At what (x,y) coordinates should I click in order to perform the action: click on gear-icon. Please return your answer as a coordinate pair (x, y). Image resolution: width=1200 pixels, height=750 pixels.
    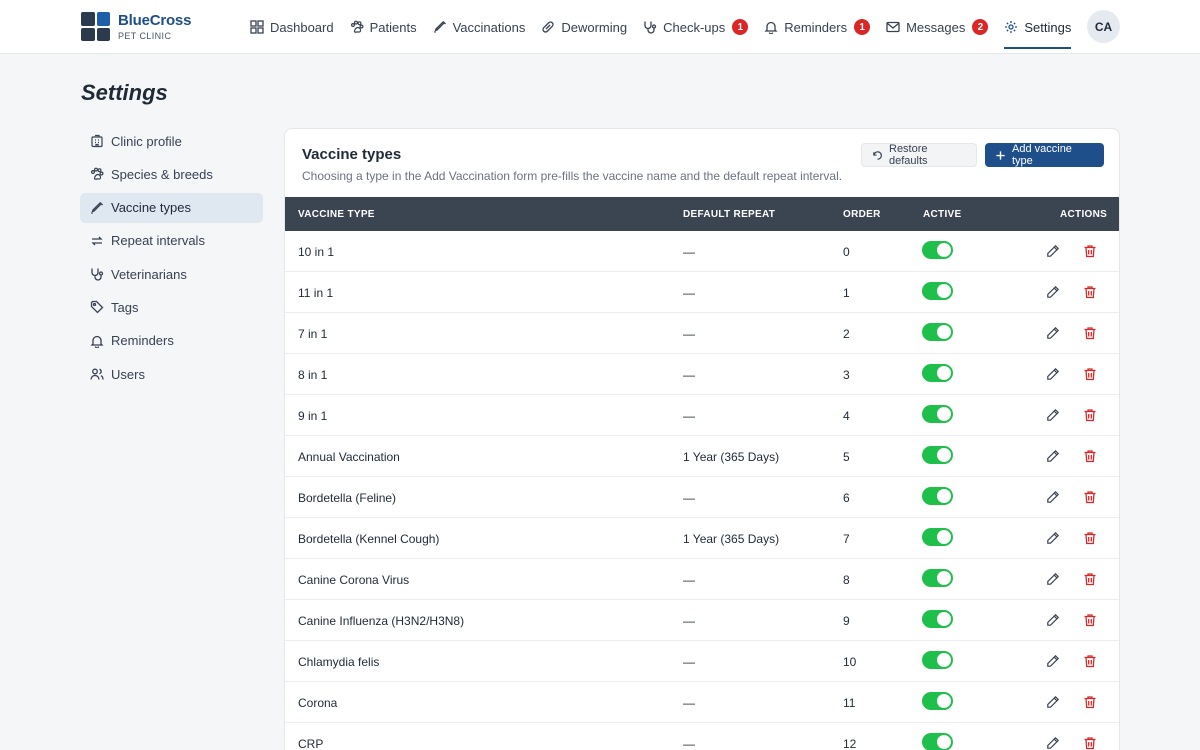
    Looking at the image, I should click on (1011, 27).